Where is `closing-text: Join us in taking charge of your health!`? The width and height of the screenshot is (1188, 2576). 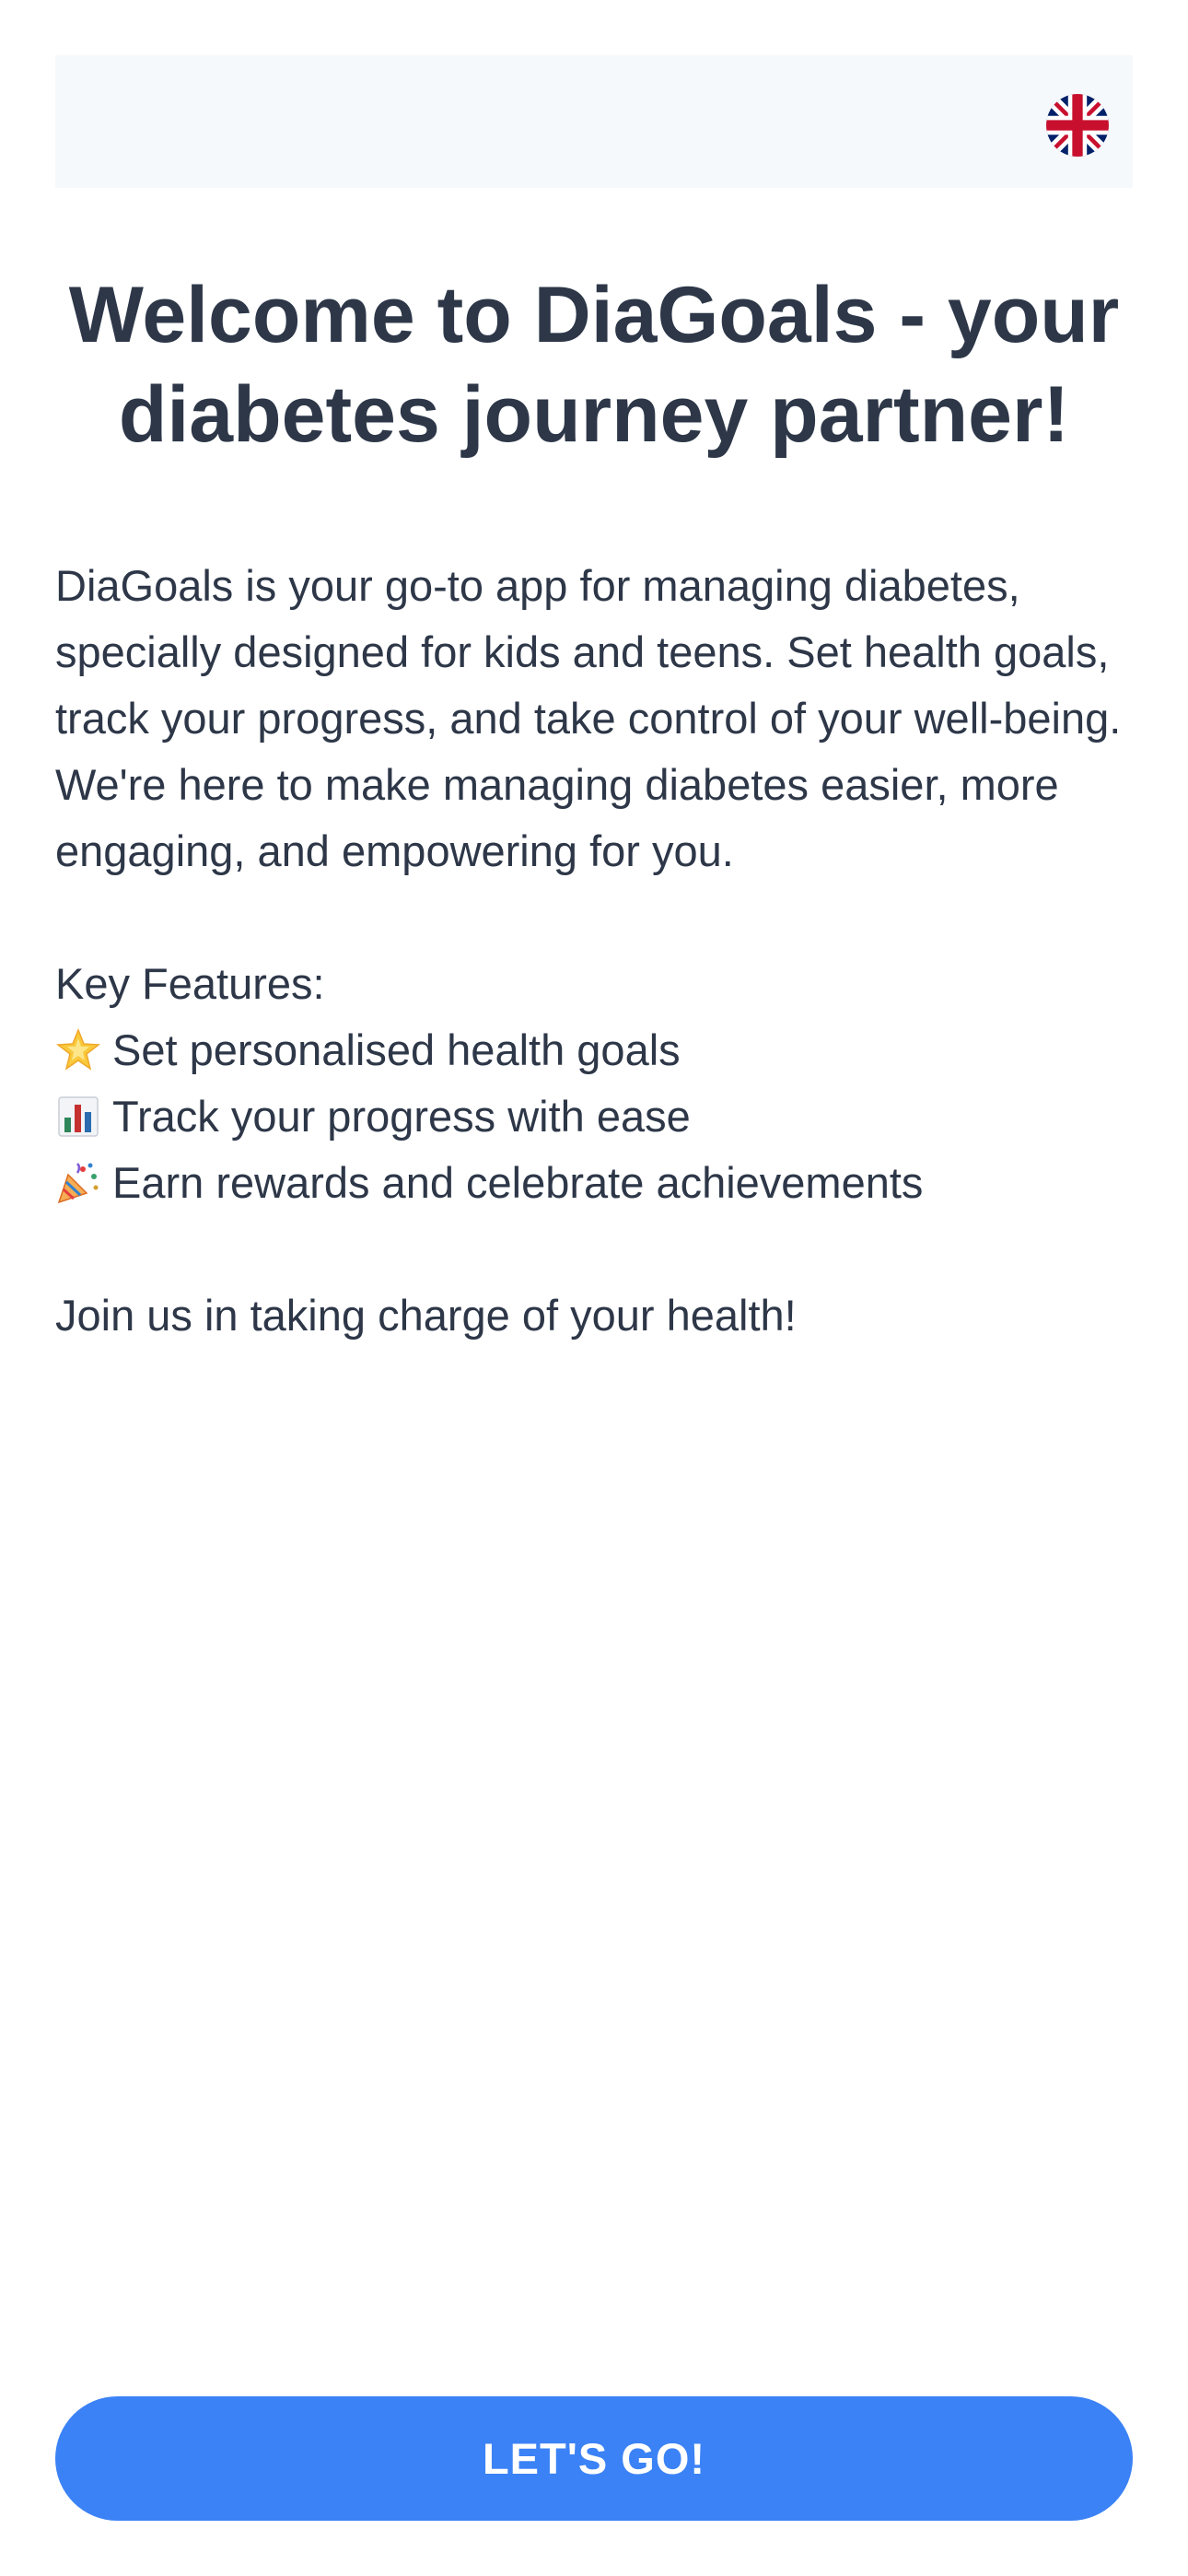
closing-text: Join us in taking charge of your health! is located at coordinates (426, 1315).